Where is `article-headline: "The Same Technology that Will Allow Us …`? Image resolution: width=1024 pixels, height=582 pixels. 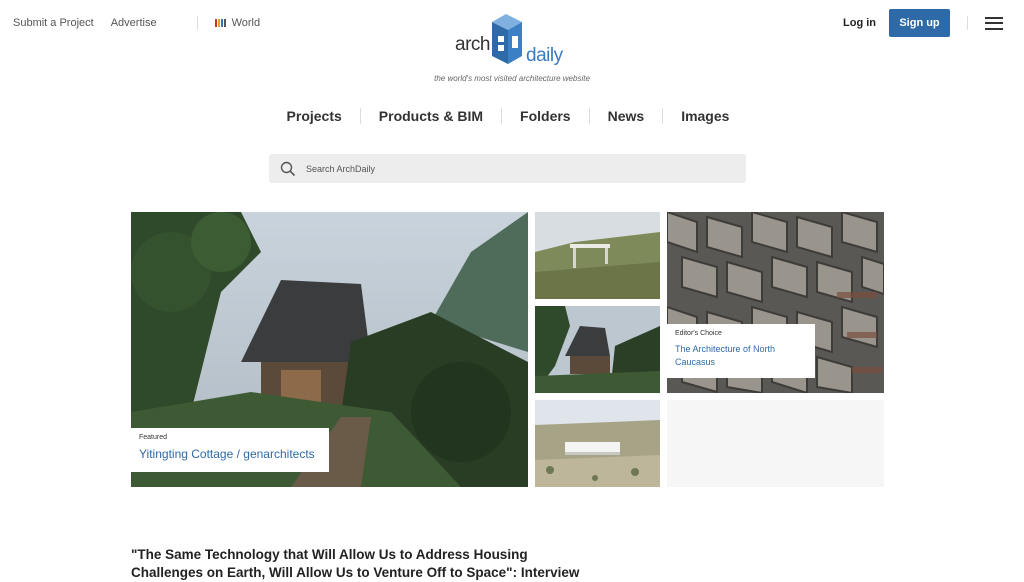
article-headline: "The Same Technology that Will Allow Us … is located at coordinates (361, 564).